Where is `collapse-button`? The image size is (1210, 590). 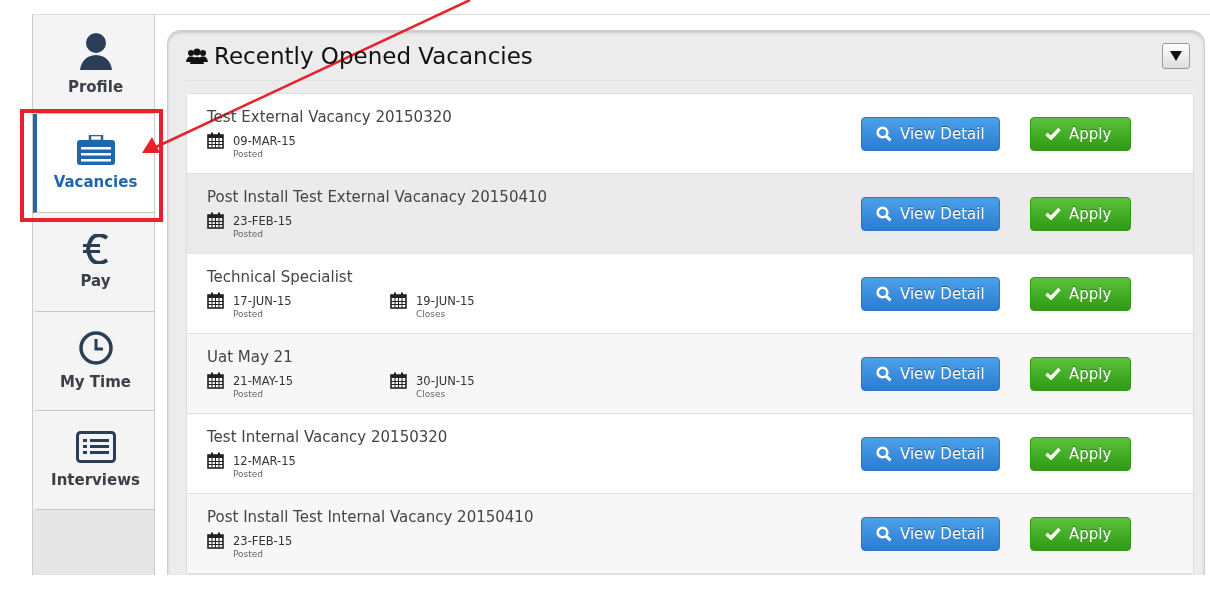
collapse-button is located at coordinates (1176, 55).